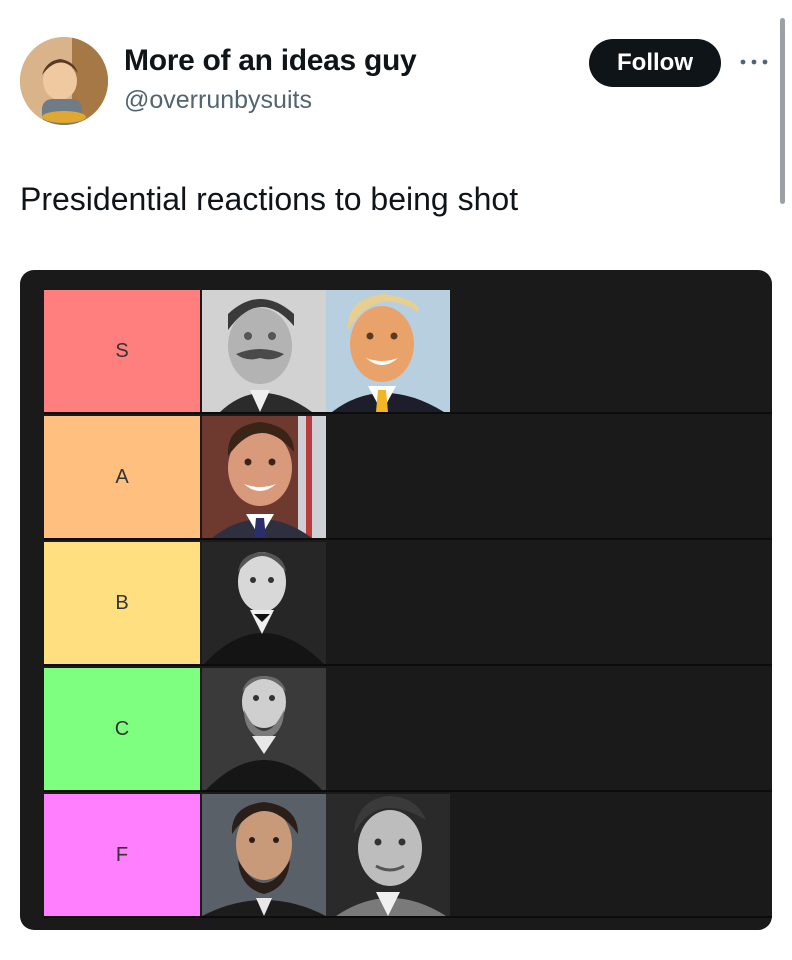 This screenshot has width=792, height=960. Describe the element at coordinates (122, 477) in the screenshot. I see `tier-label-a: A` at that location.